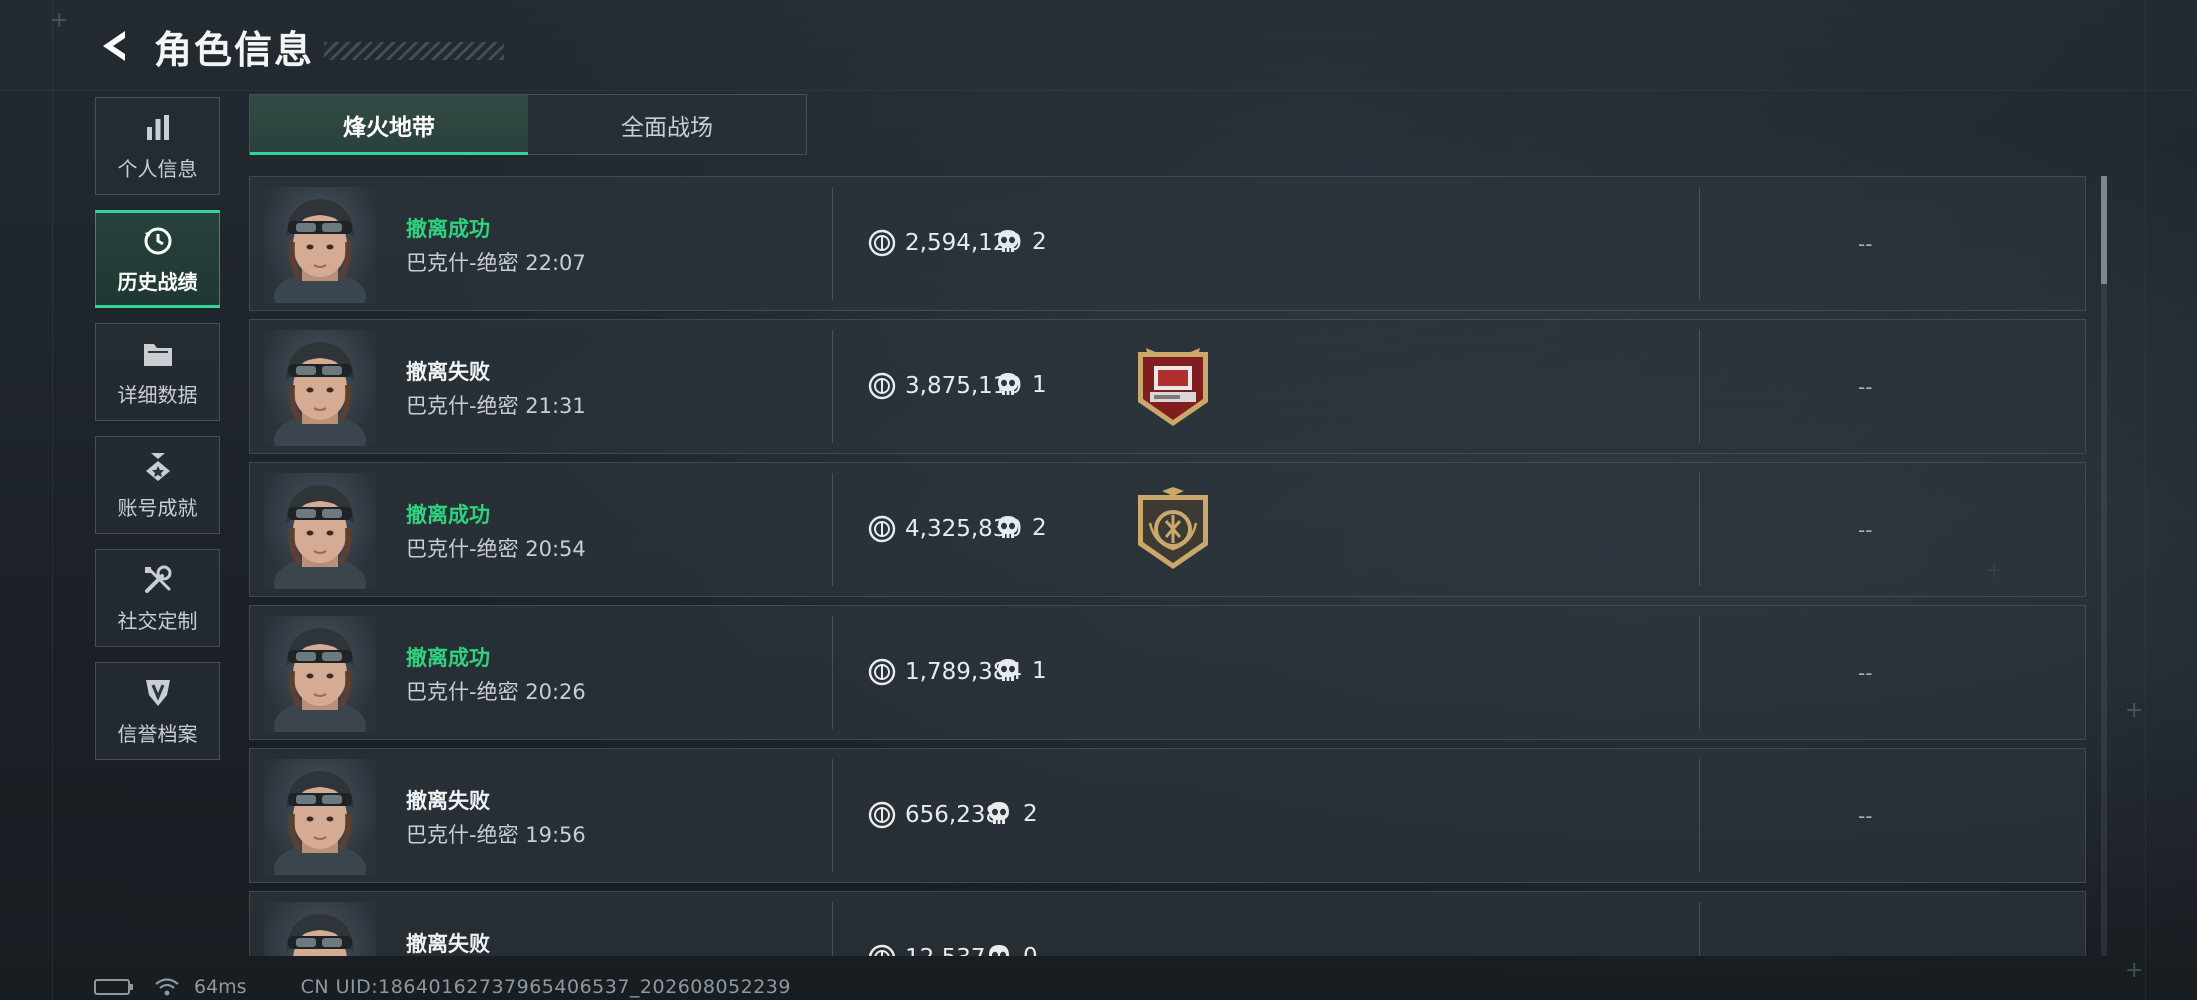  What do you see at coordinates (414, 51) in the screenshot?
I see `title-hatch-decoration` at bounding box center [414, 51].